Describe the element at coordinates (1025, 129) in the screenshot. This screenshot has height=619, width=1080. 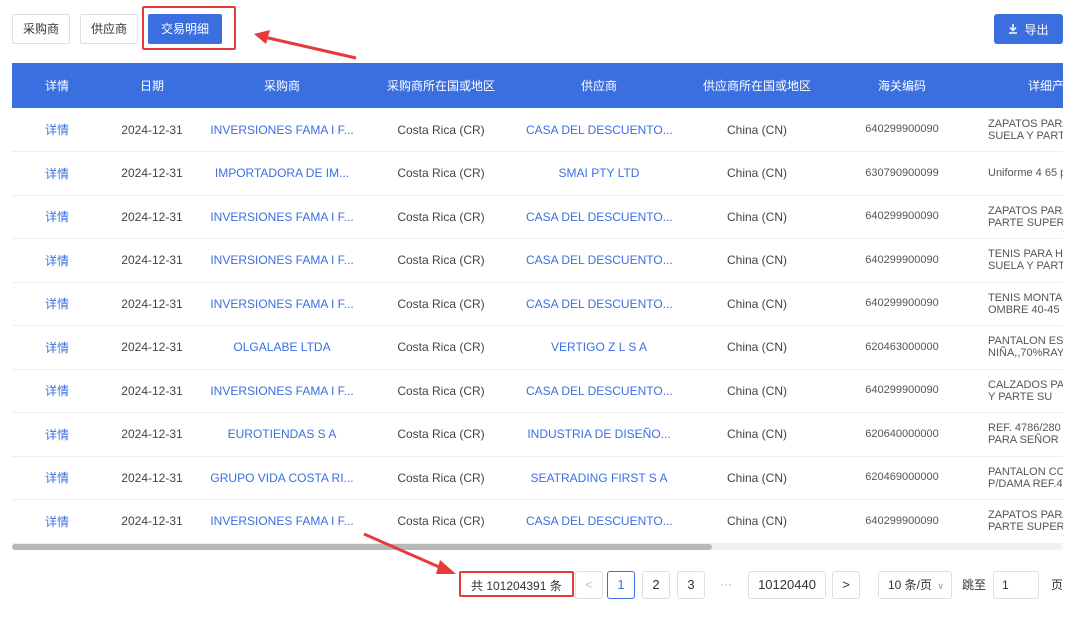
I see `product-text: ZAPATOS PARA MU 1 SUELA Y PARTE SU` at that location.